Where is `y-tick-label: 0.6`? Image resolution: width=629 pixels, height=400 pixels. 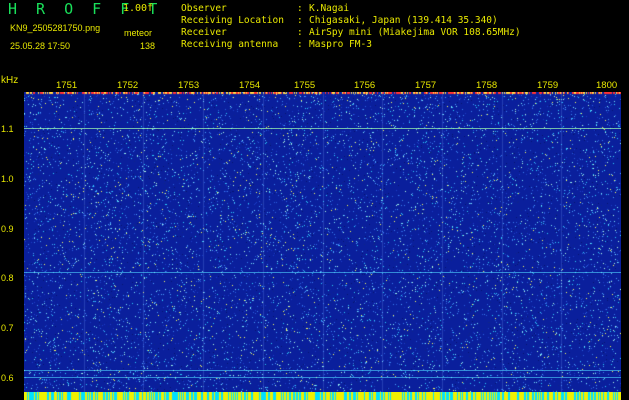
y-tick-label: 0.6 is located at coordinates (7, 378).